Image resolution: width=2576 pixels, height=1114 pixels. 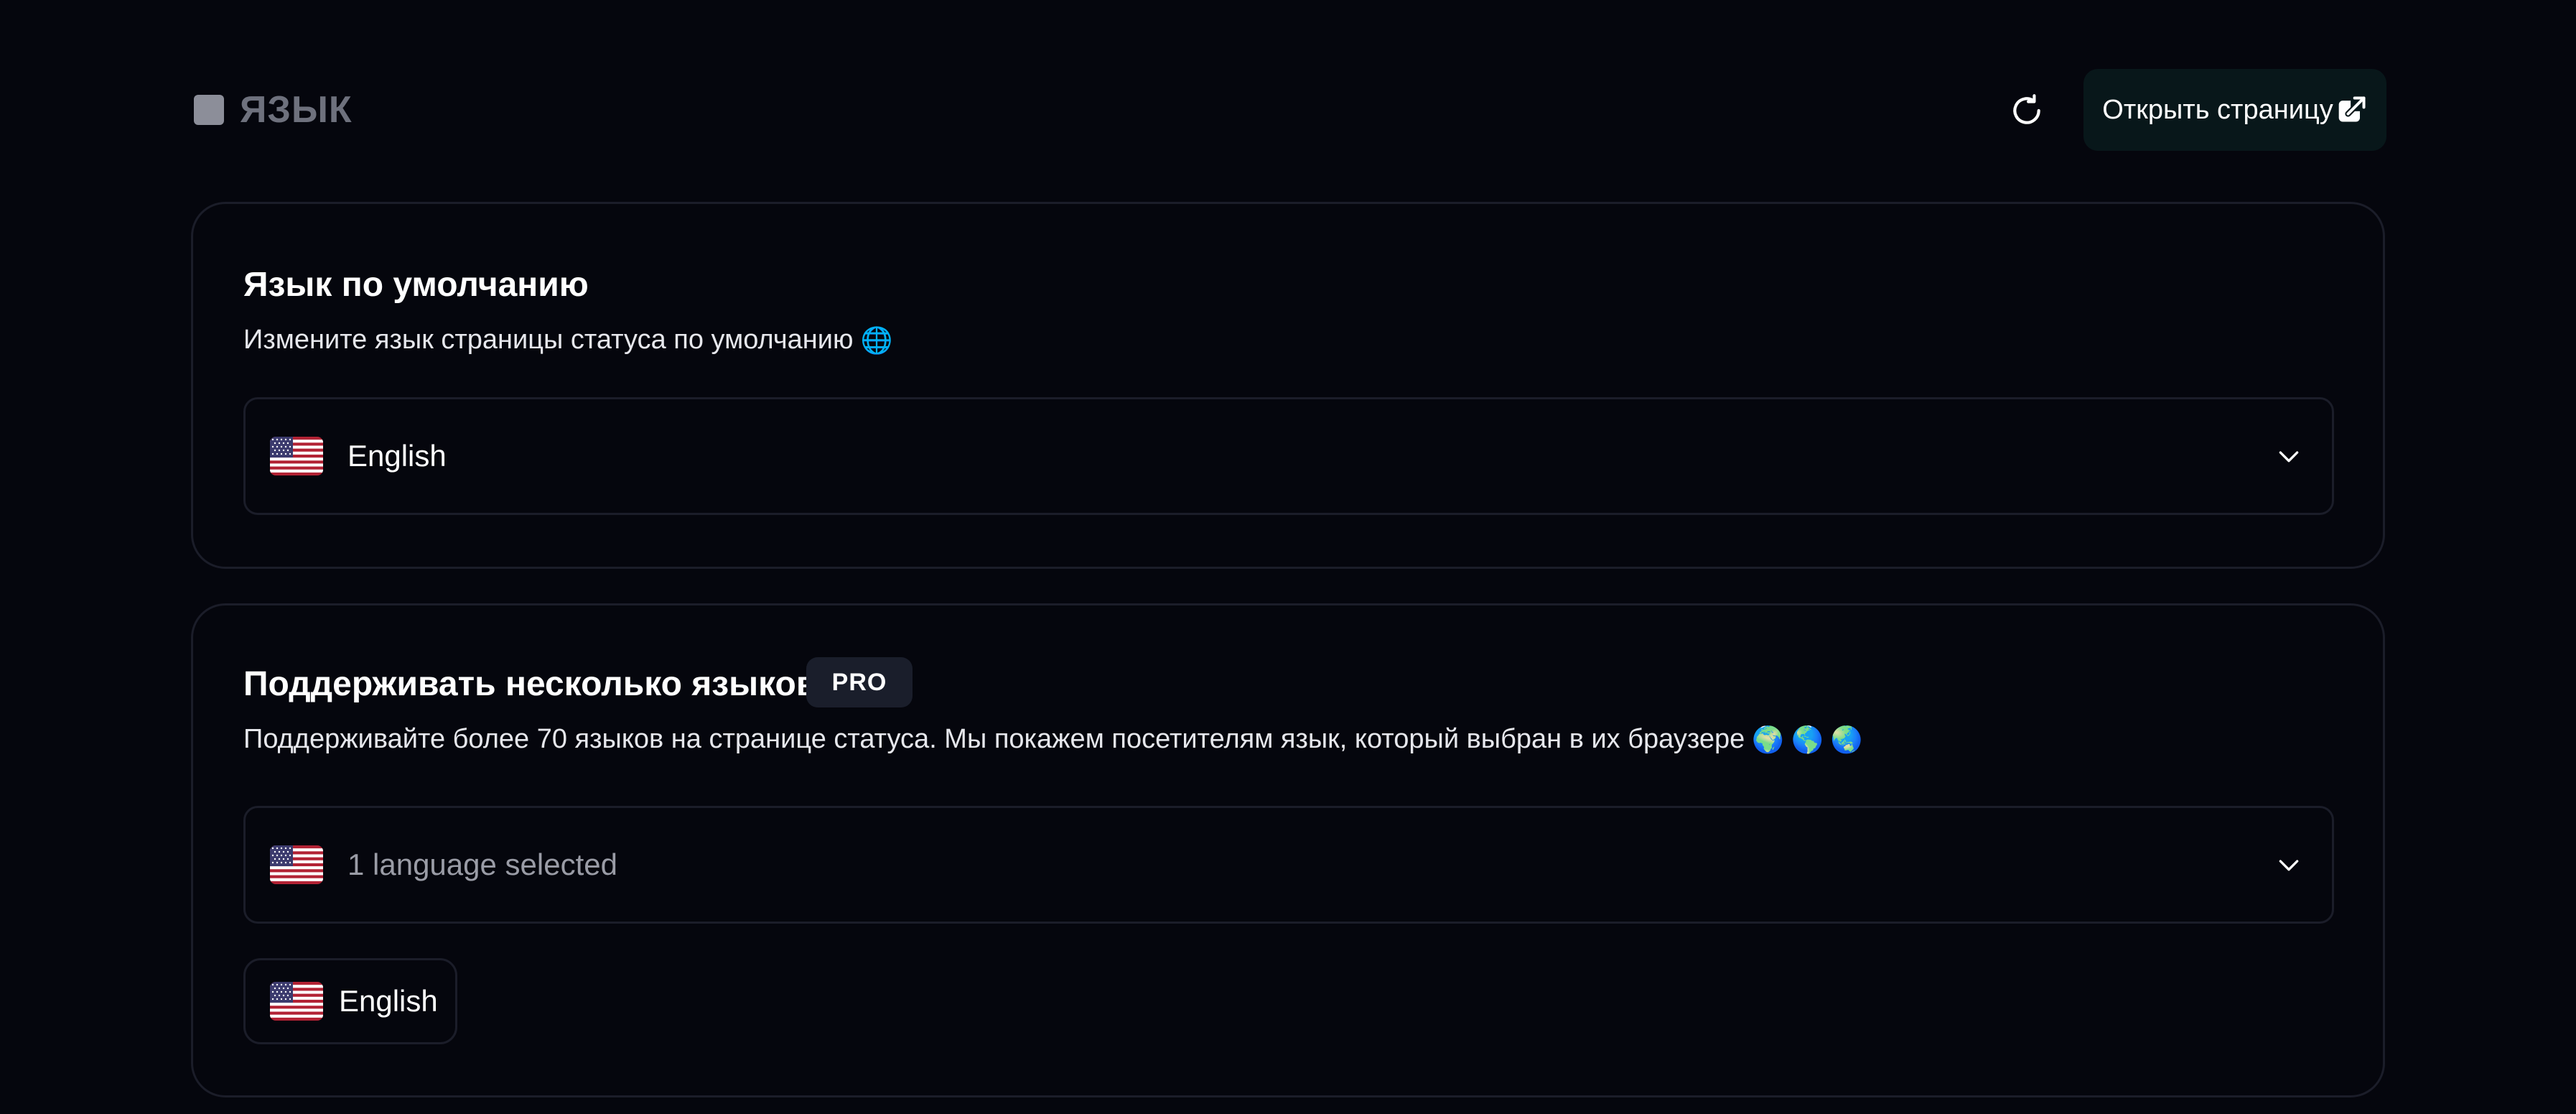 What do you see at coordinates (388, 1001) in the screenshot?
I see `language-chip-label: English` at bounding box center [388, 1001].